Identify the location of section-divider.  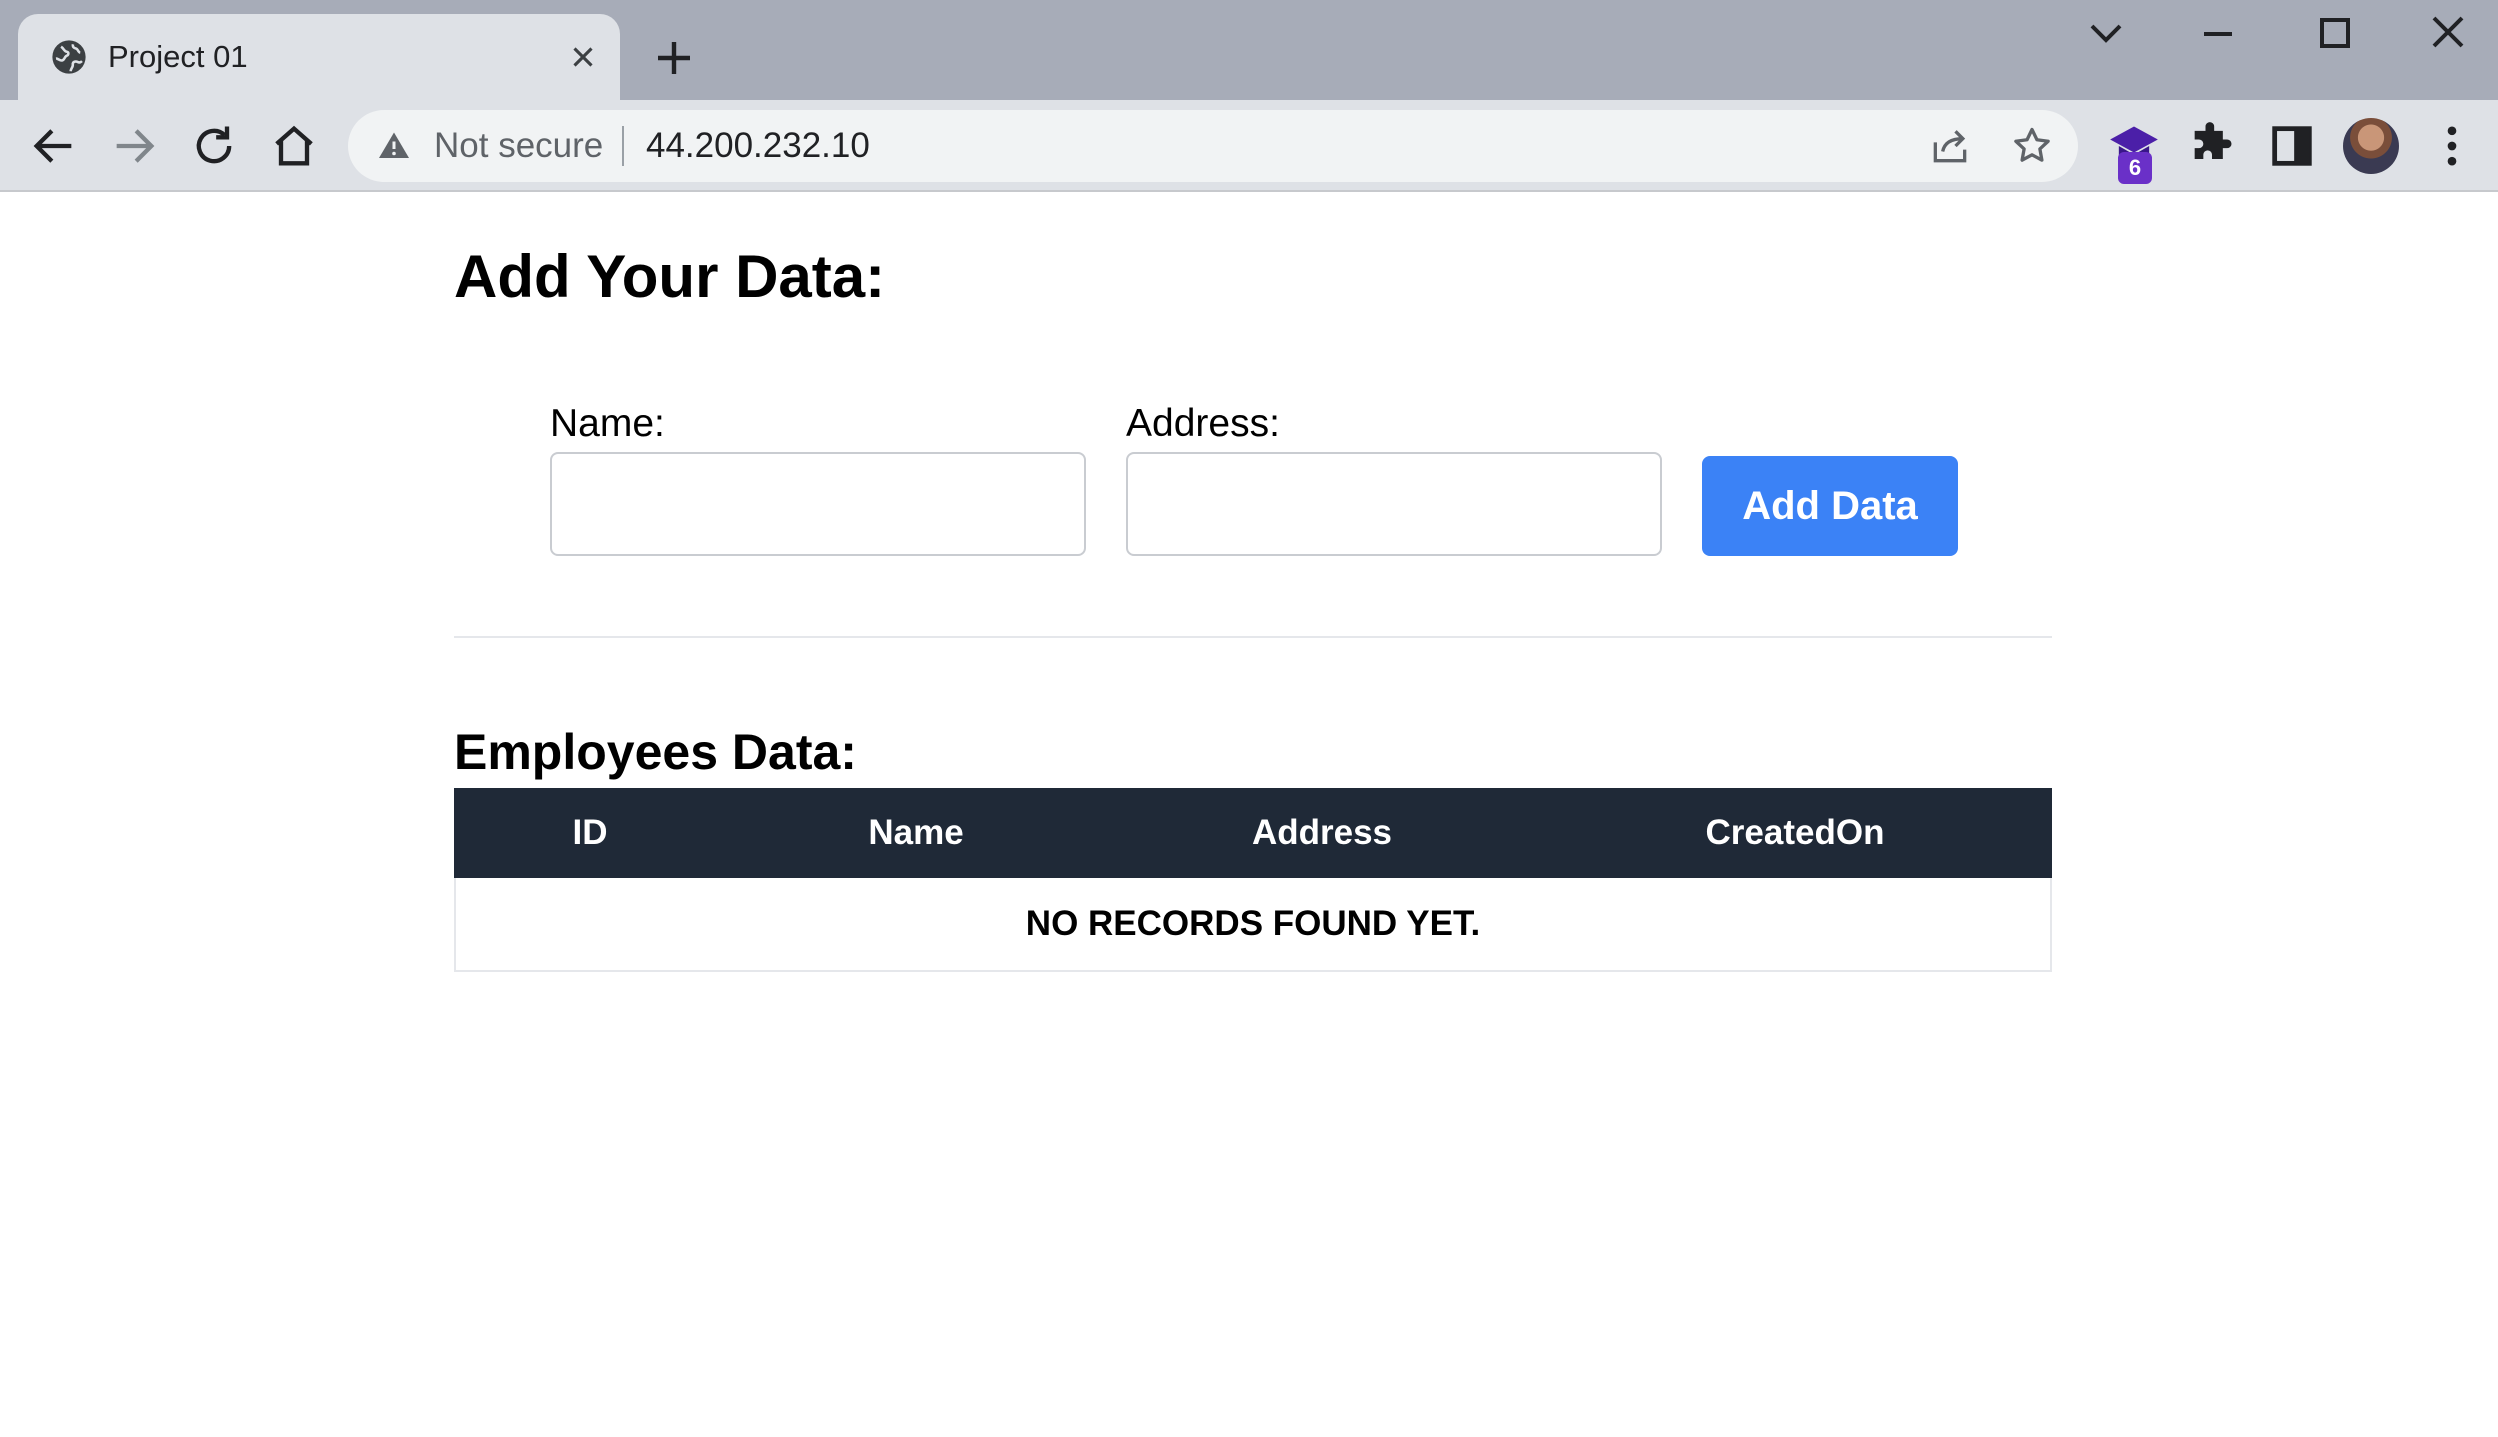
(1253, 637).